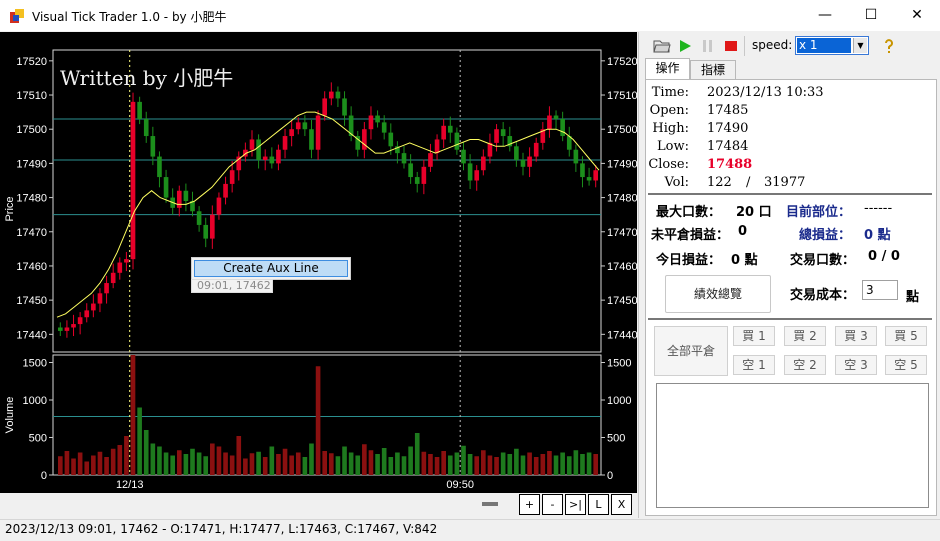  I want to click on clear-lines-button: X, so click(621, 504).